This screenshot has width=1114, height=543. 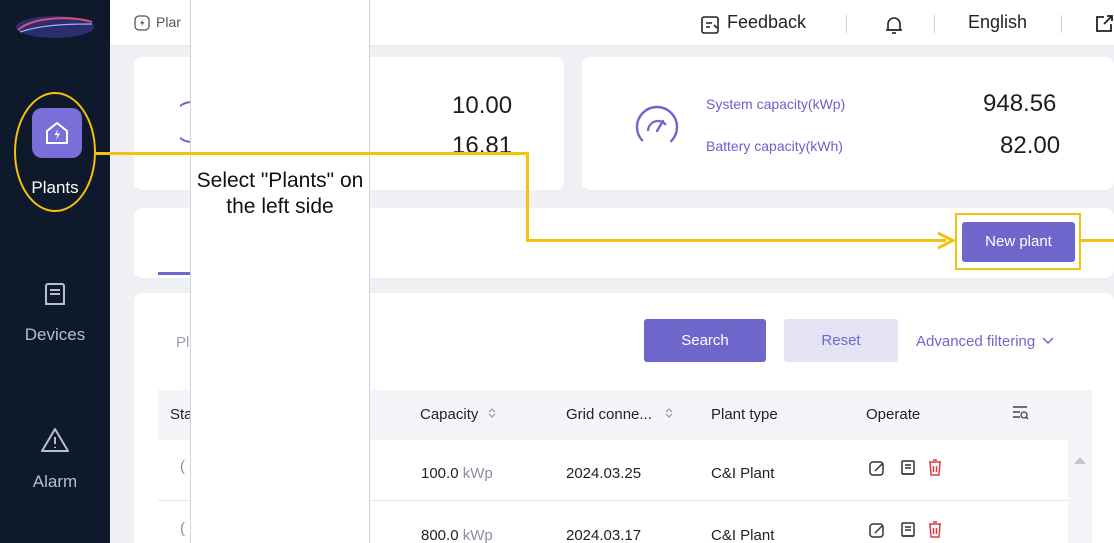 What do you see at coordinates (440, 535) in the screenshot?
I see `capacity-value: 800.0` at bounding box center [440, 535].